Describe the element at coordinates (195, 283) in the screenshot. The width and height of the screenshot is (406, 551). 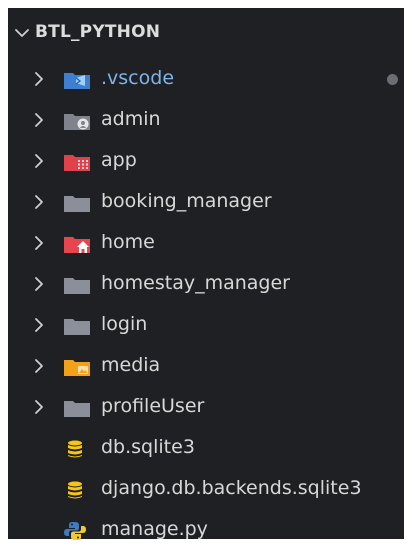
I see `tree-item-label: homestay_manager` at that location.